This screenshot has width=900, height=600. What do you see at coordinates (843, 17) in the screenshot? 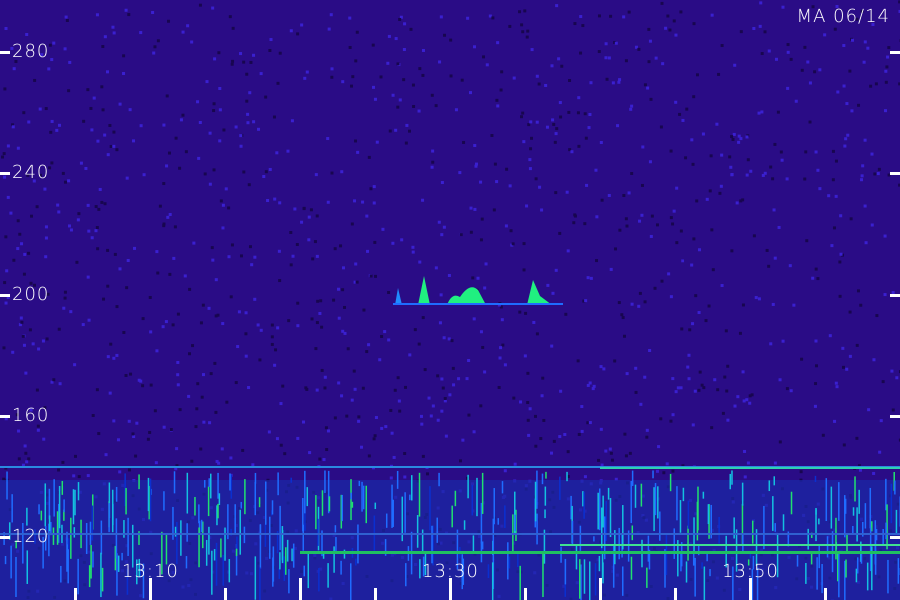
I see `station-date-label: MA 06/14` at bounding box center [843, 17].